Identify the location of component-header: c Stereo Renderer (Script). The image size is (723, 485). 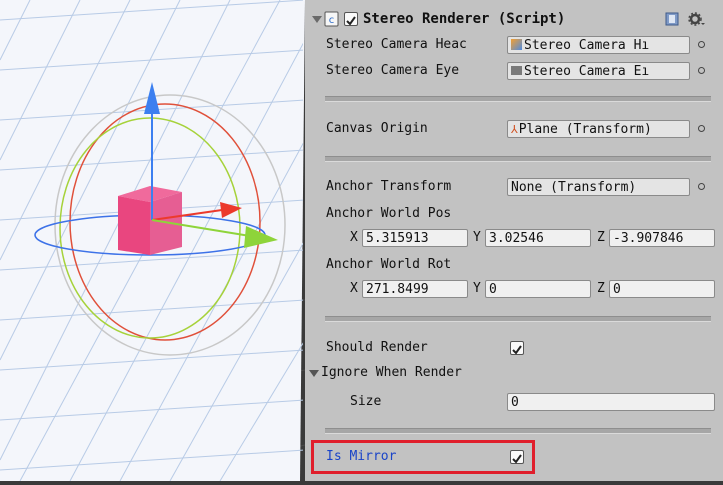
(514, 19).